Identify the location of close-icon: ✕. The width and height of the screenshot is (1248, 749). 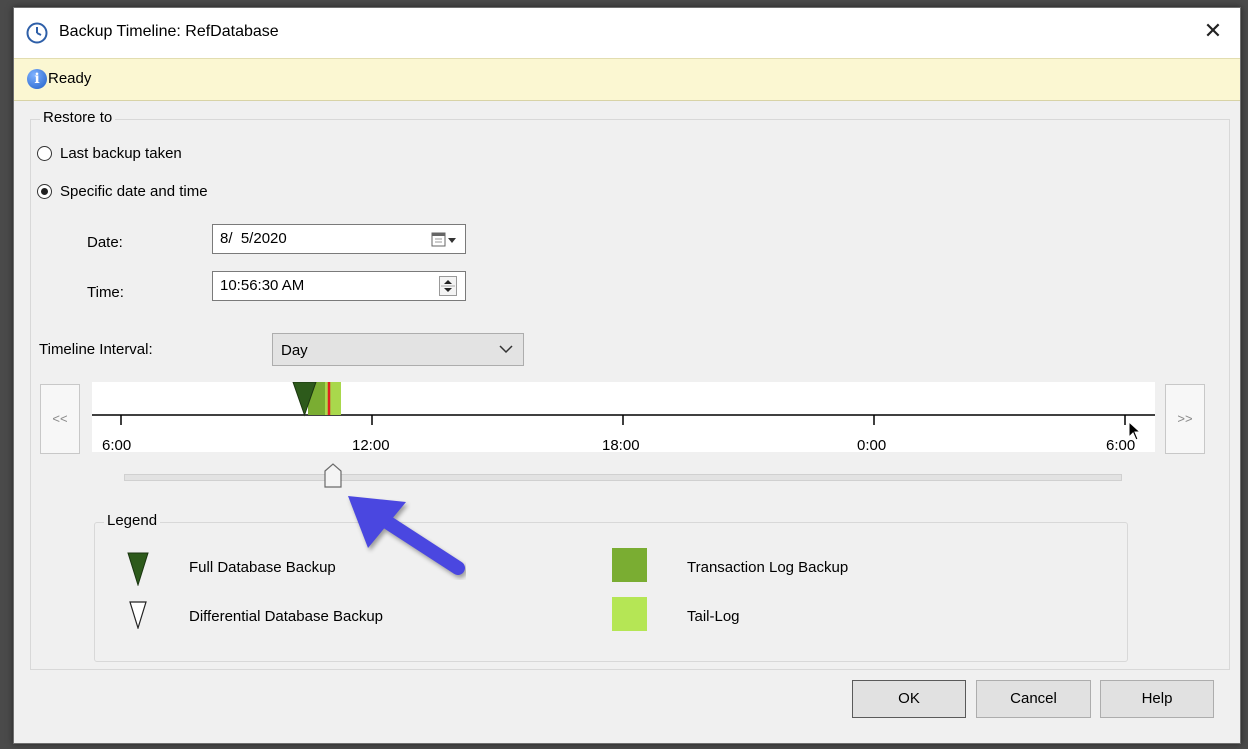
(1213, 30).